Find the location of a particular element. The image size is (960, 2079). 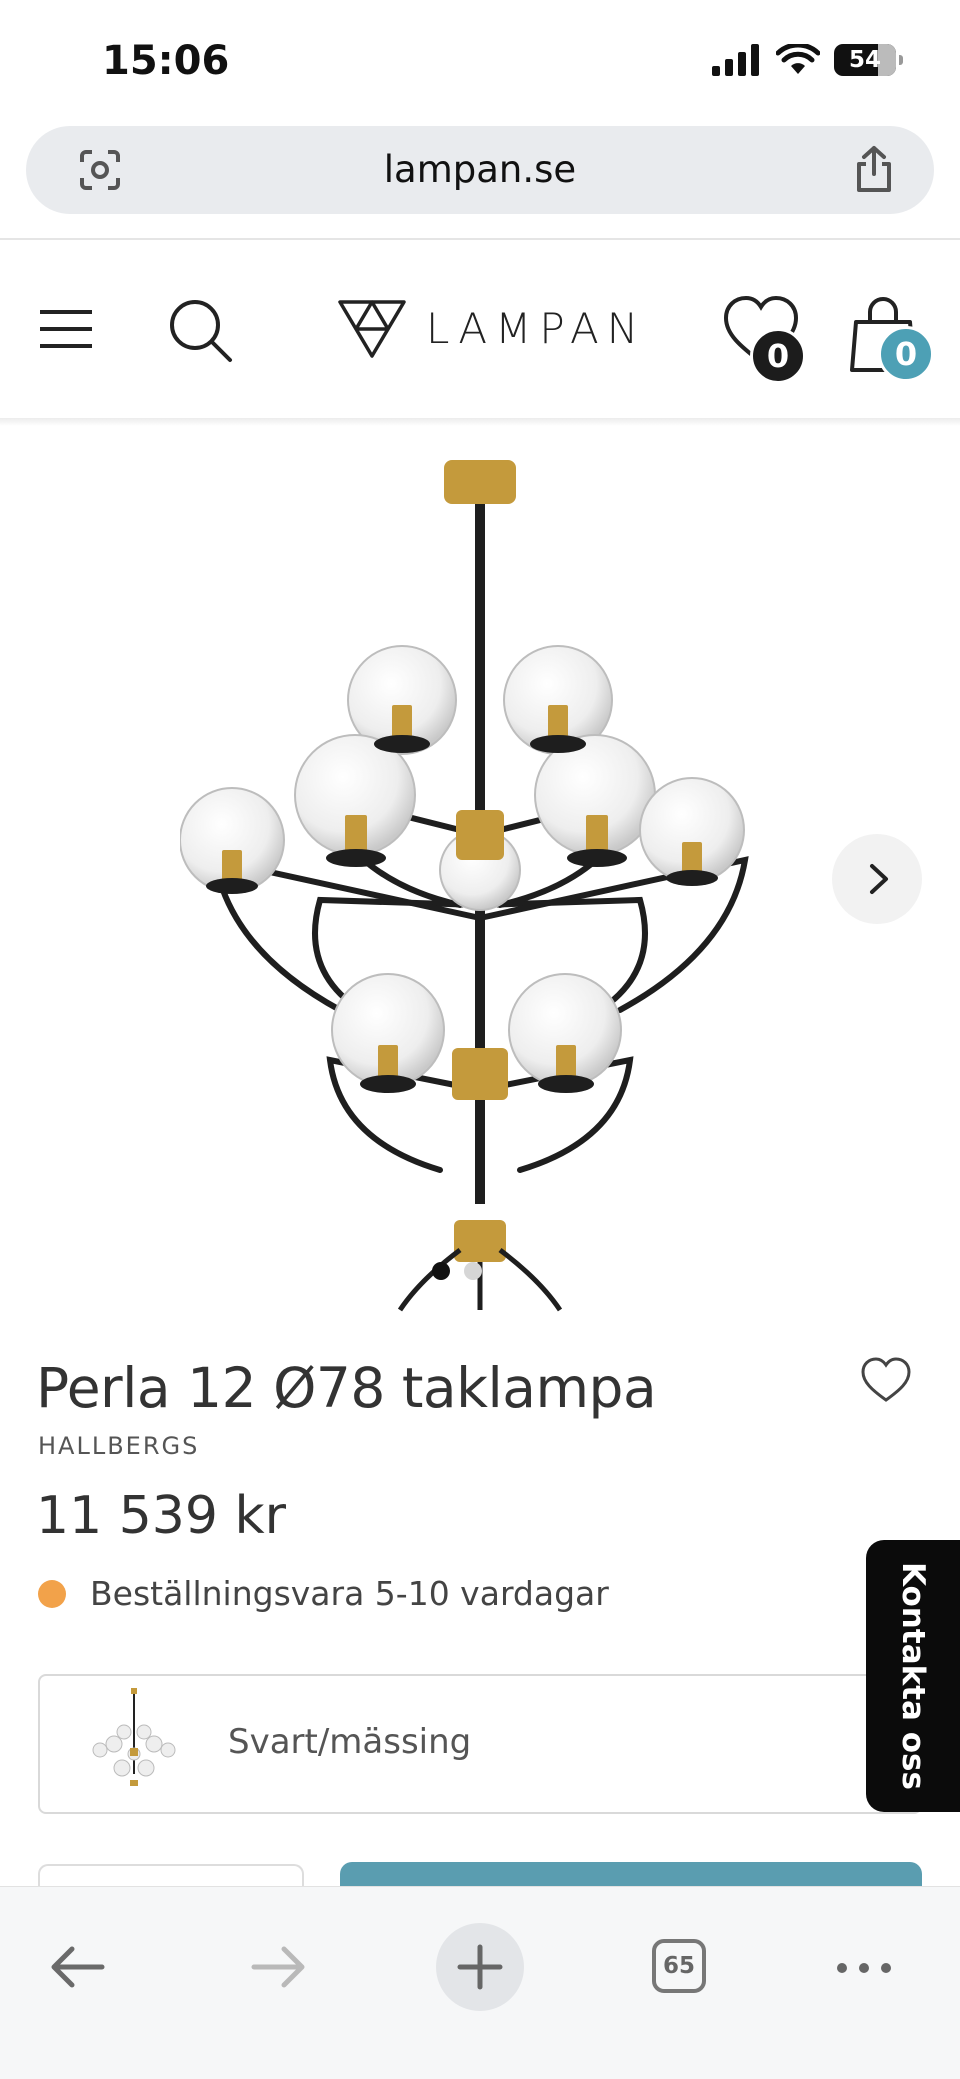

product-title: Perla 12 Ø78 taklampa is located at coordinates (346, 1388).